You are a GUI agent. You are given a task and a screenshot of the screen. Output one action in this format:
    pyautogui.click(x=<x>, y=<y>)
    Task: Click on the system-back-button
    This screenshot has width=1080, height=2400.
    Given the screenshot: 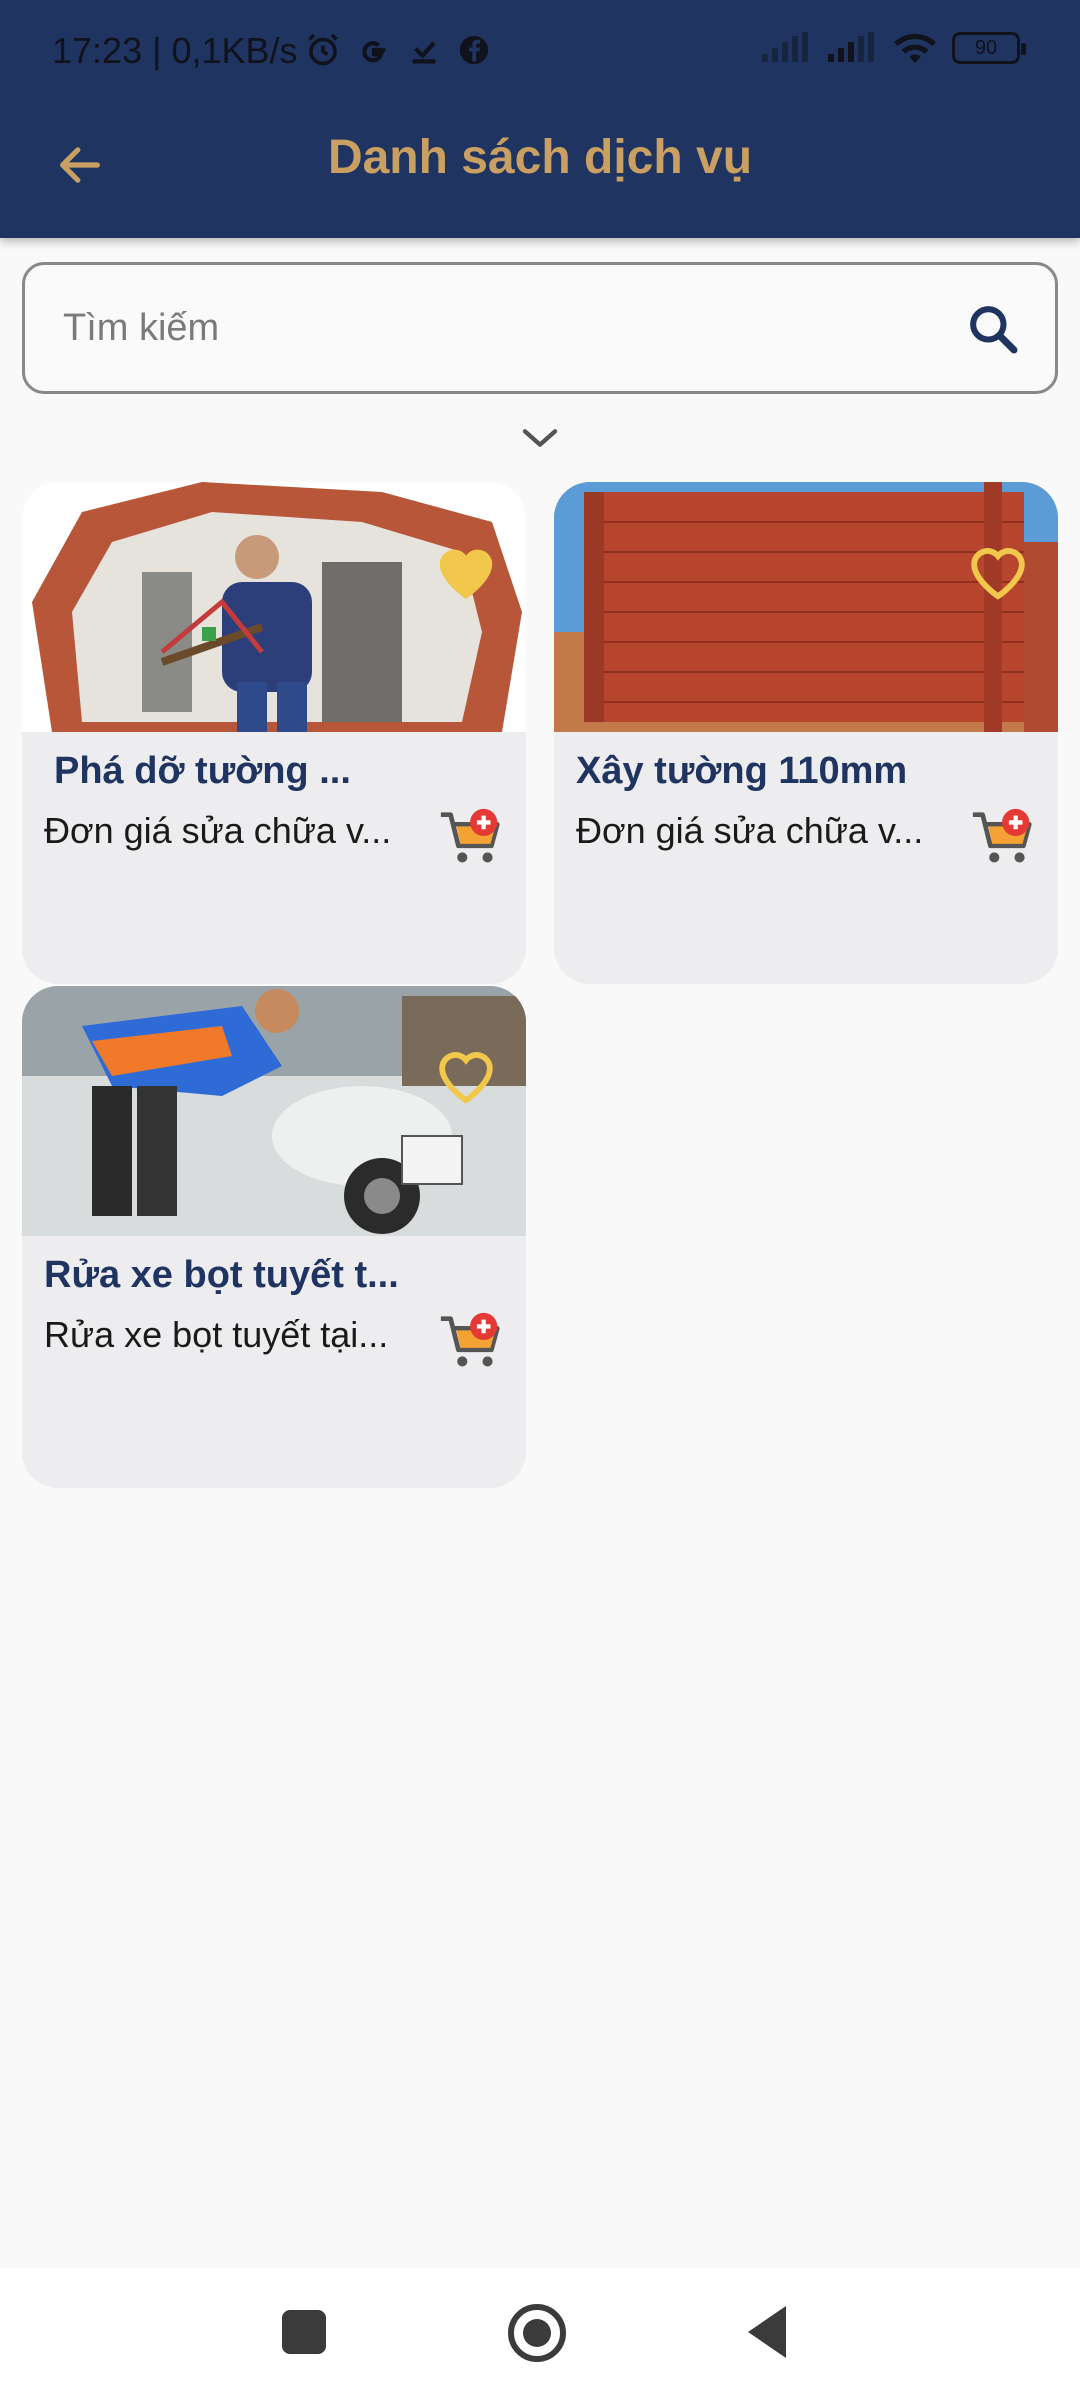 What is the action you would take?
    pyautogui.click(x=767, y=2332)
    